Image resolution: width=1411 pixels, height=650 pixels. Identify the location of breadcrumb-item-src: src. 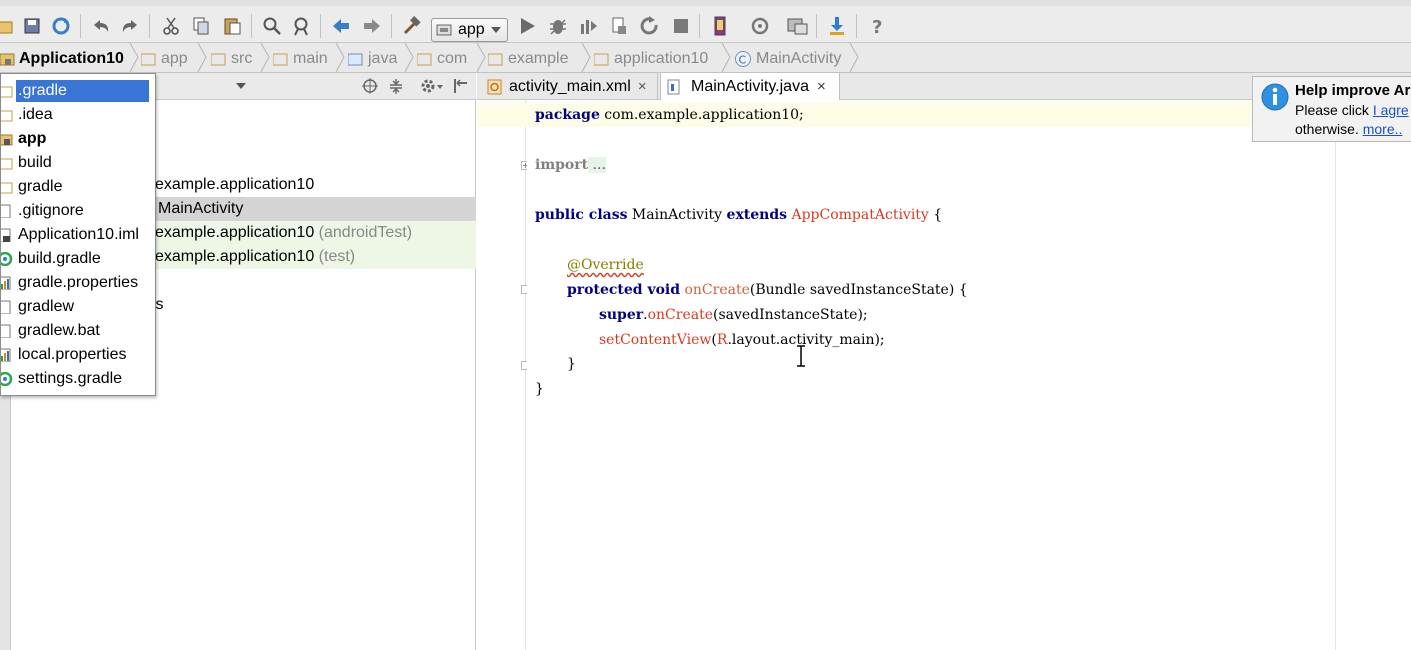
(231, 59).